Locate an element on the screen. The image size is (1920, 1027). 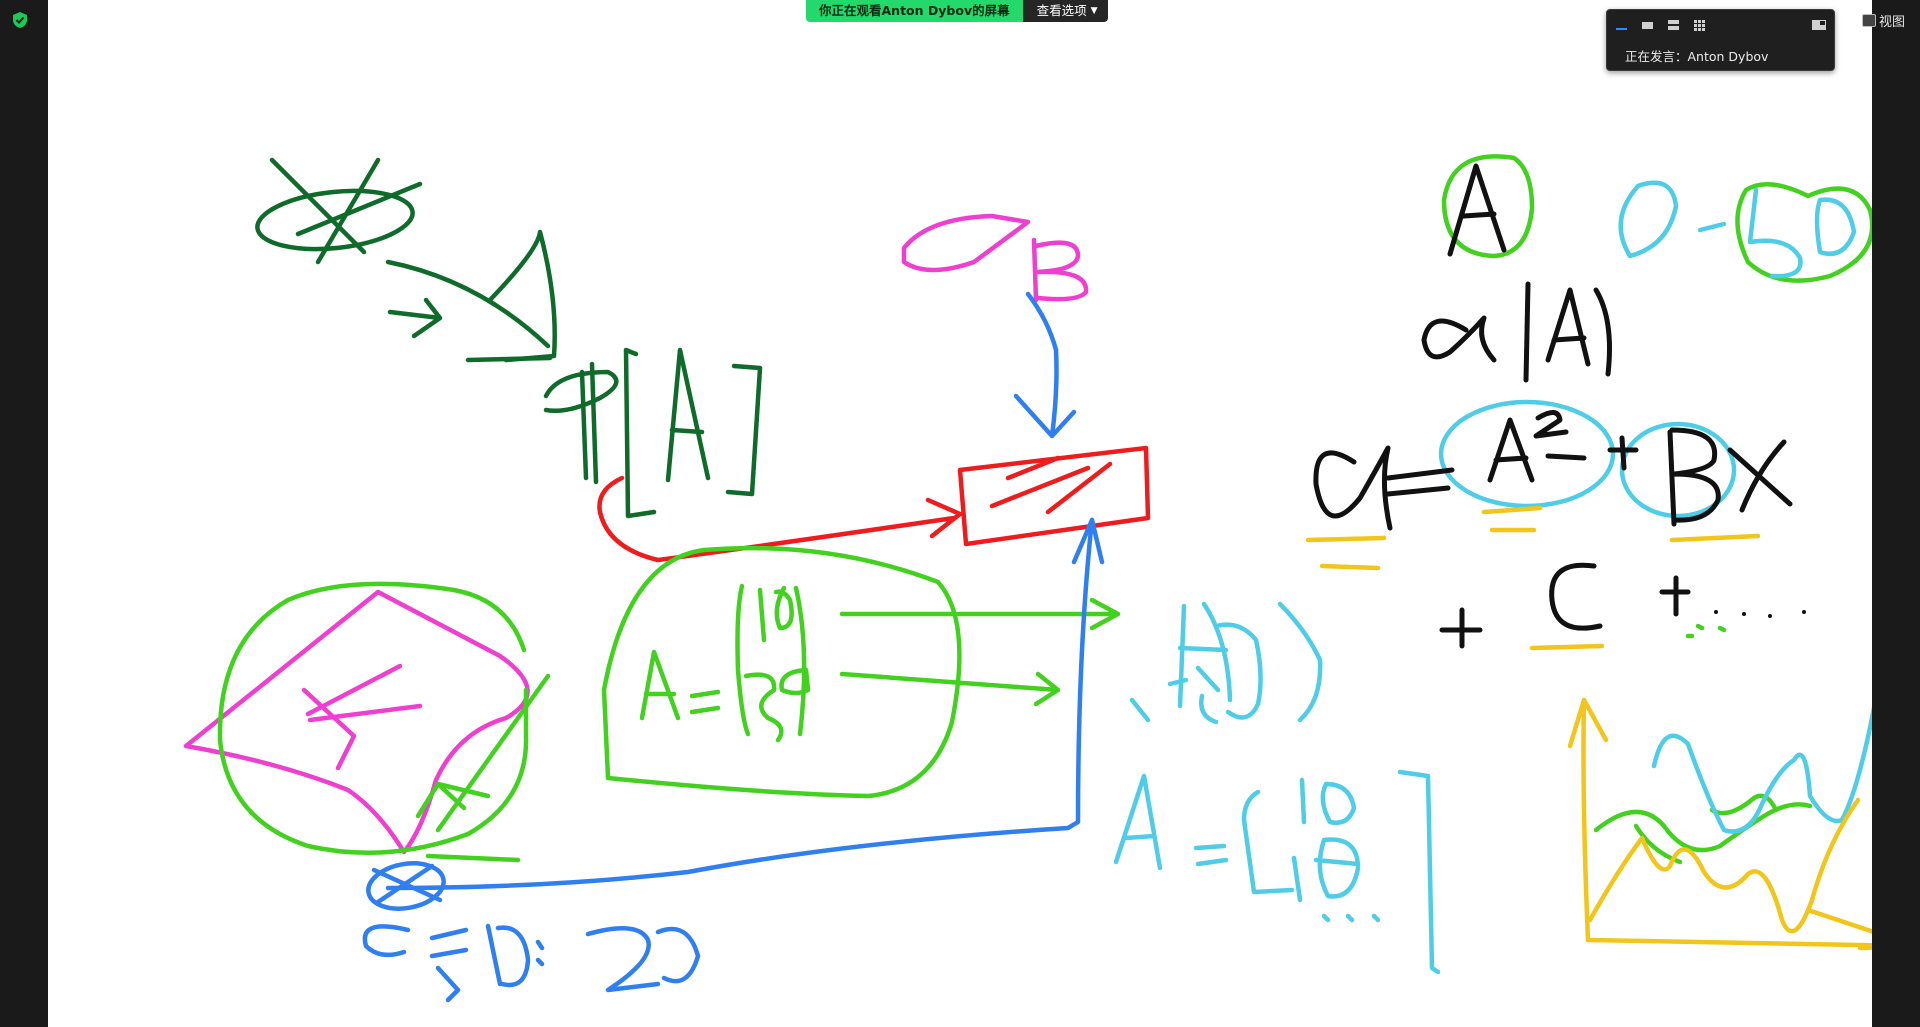
view-button: 视图 is located at coordinates (1884, 20).